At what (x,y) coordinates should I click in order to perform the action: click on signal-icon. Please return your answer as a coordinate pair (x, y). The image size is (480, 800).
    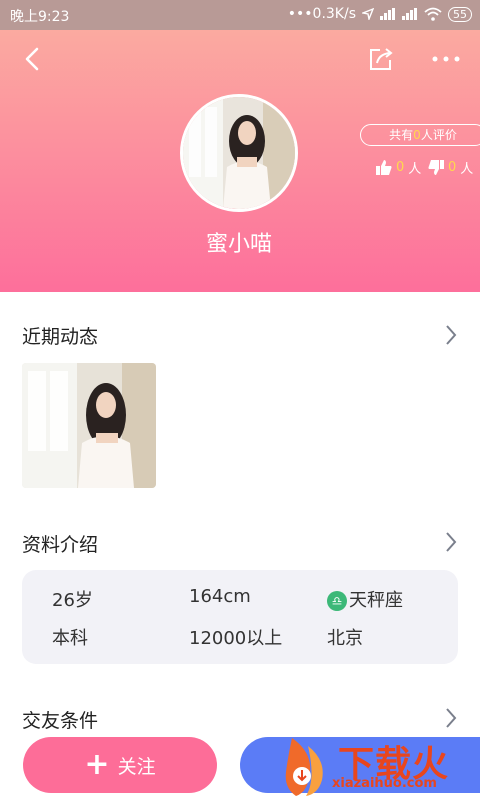
    Looking at the image, I should click on (388, 14).